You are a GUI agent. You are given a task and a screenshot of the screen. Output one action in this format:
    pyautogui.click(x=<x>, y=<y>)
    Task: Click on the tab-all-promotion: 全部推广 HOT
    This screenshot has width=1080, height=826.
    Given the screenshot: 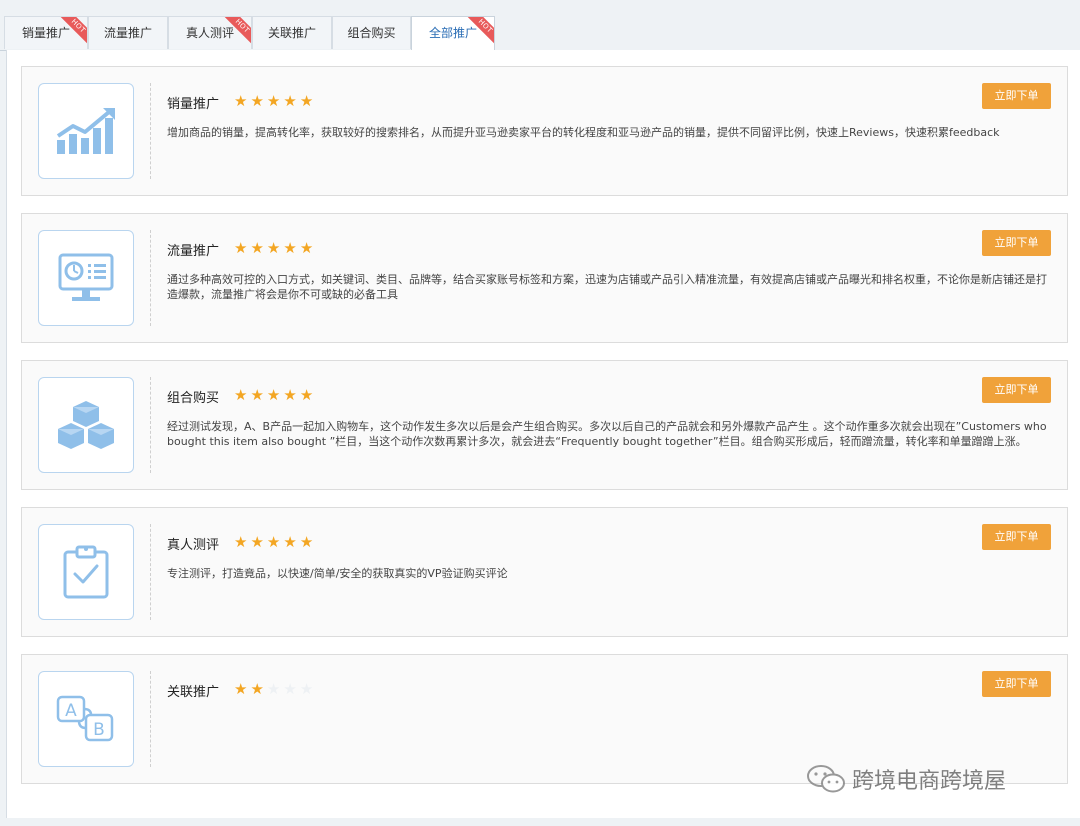 What is the action you would take?
    pyautogui.click(x=453, y=33)
    